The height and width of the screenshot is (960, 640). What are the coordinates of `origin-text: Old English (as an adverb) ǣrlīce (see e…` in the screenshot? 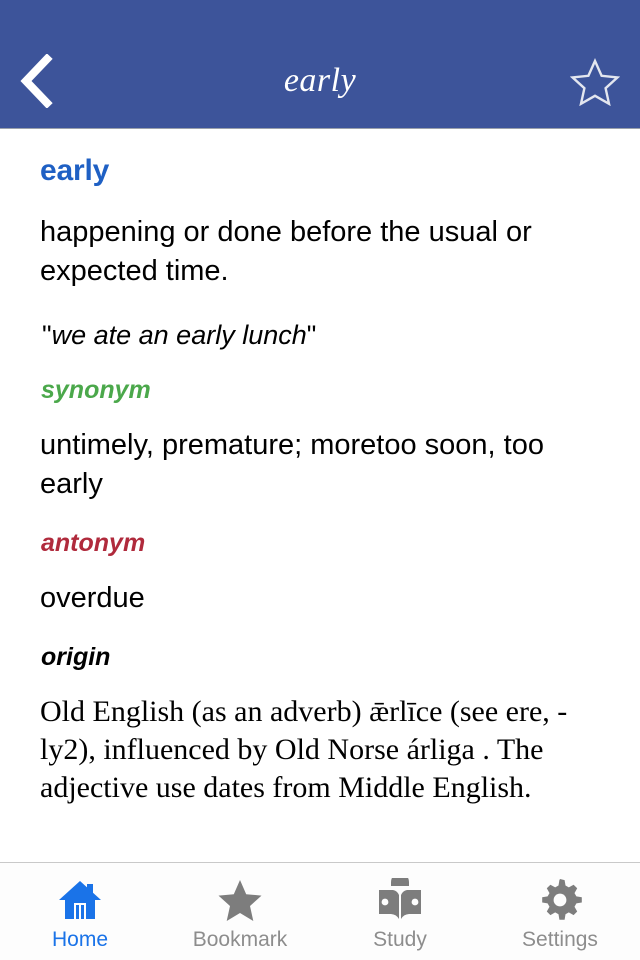 It's located at (304, 749).